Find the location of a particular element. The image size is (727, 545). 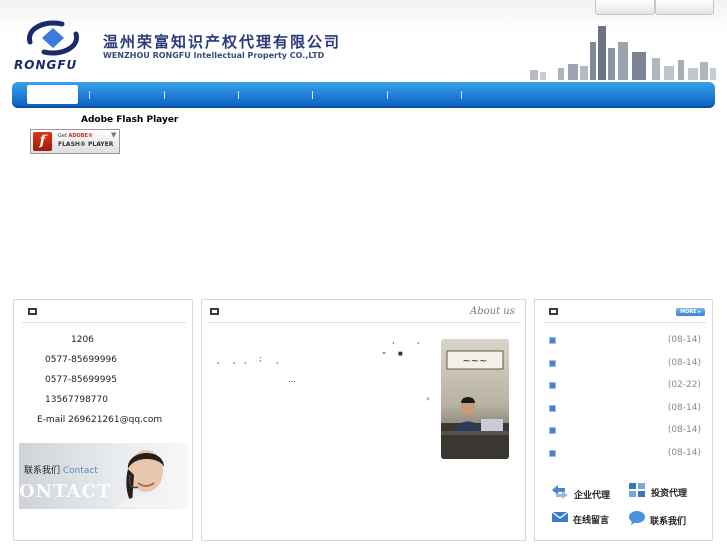

chat-bubble-icon is located at coordinates (637, 518).